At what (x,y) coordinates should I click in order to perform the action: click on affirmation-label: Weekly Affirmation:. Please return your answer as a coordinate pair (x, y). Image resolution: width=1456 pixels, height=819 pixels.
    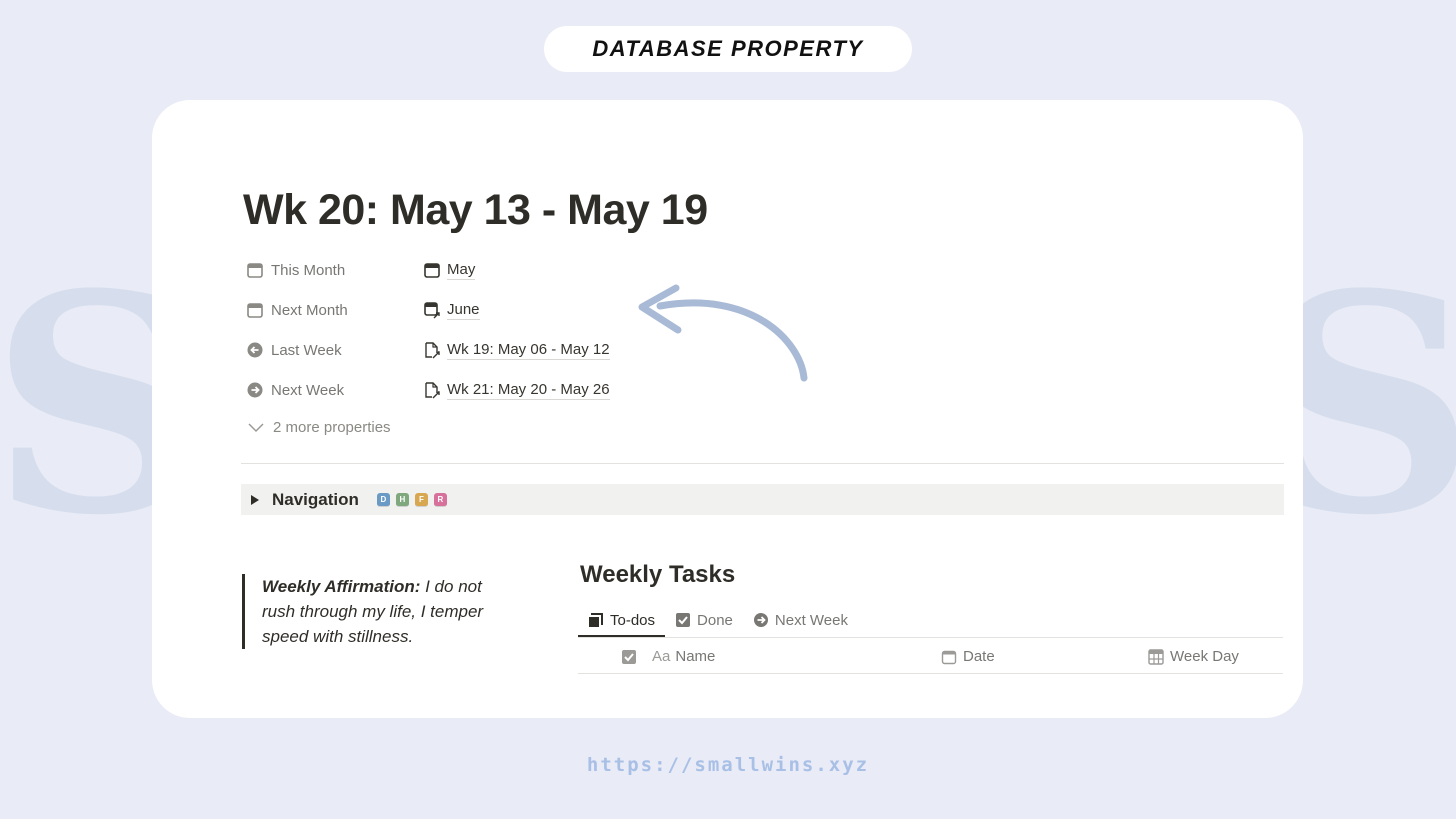
    Looking at the image, I should click on (341, 586).